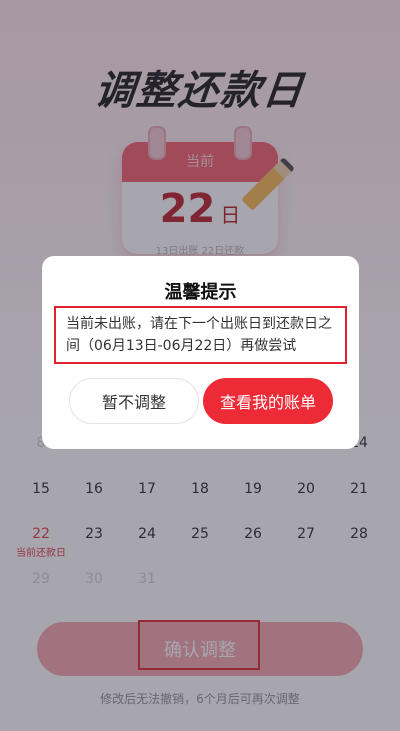 Image resolution: width=400 pixels, height=731 pixels. I want to click on dialog-message: 当前未出账，请在下一个出账日到还款日之间（06月13日-06月22日）再做尝试, so click(199, 335).